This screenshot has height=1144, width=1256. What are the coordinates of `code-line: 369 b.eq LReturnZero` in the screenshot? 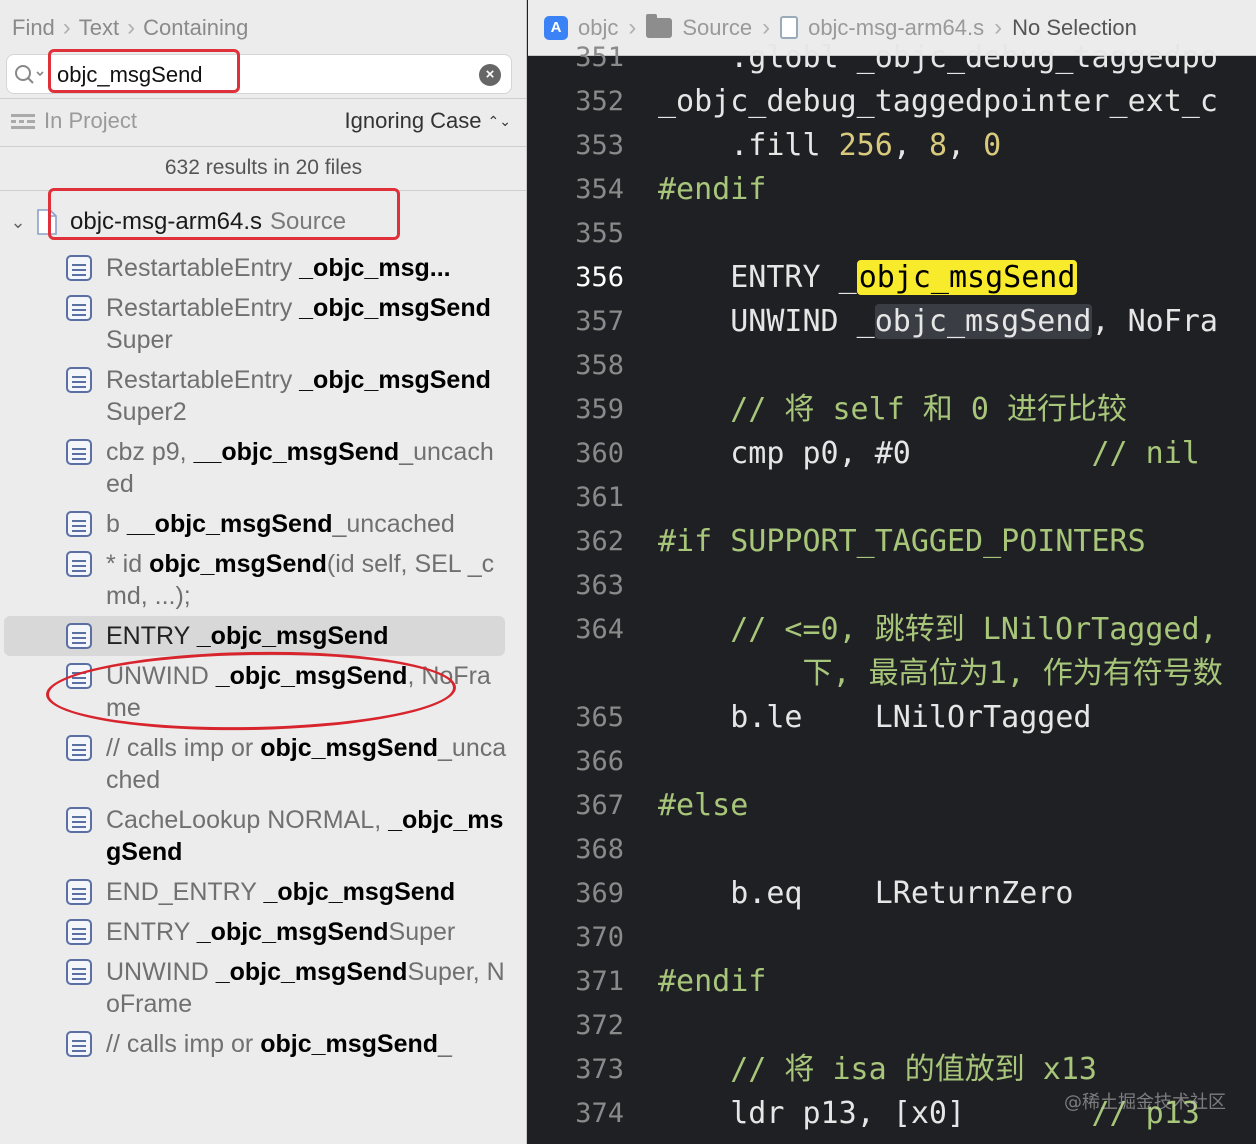 It's located at (892, 894).